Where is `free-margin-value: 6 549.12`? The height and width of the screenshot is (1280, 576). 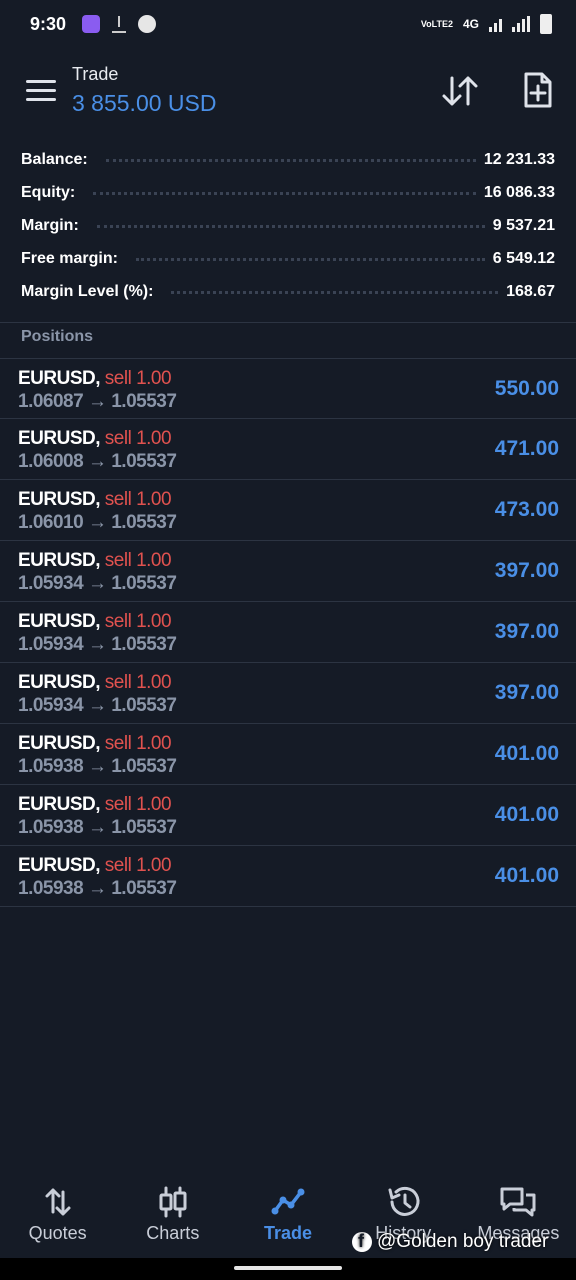 free-margin-value: 6 549.12 is located at coordinates (523, 258).